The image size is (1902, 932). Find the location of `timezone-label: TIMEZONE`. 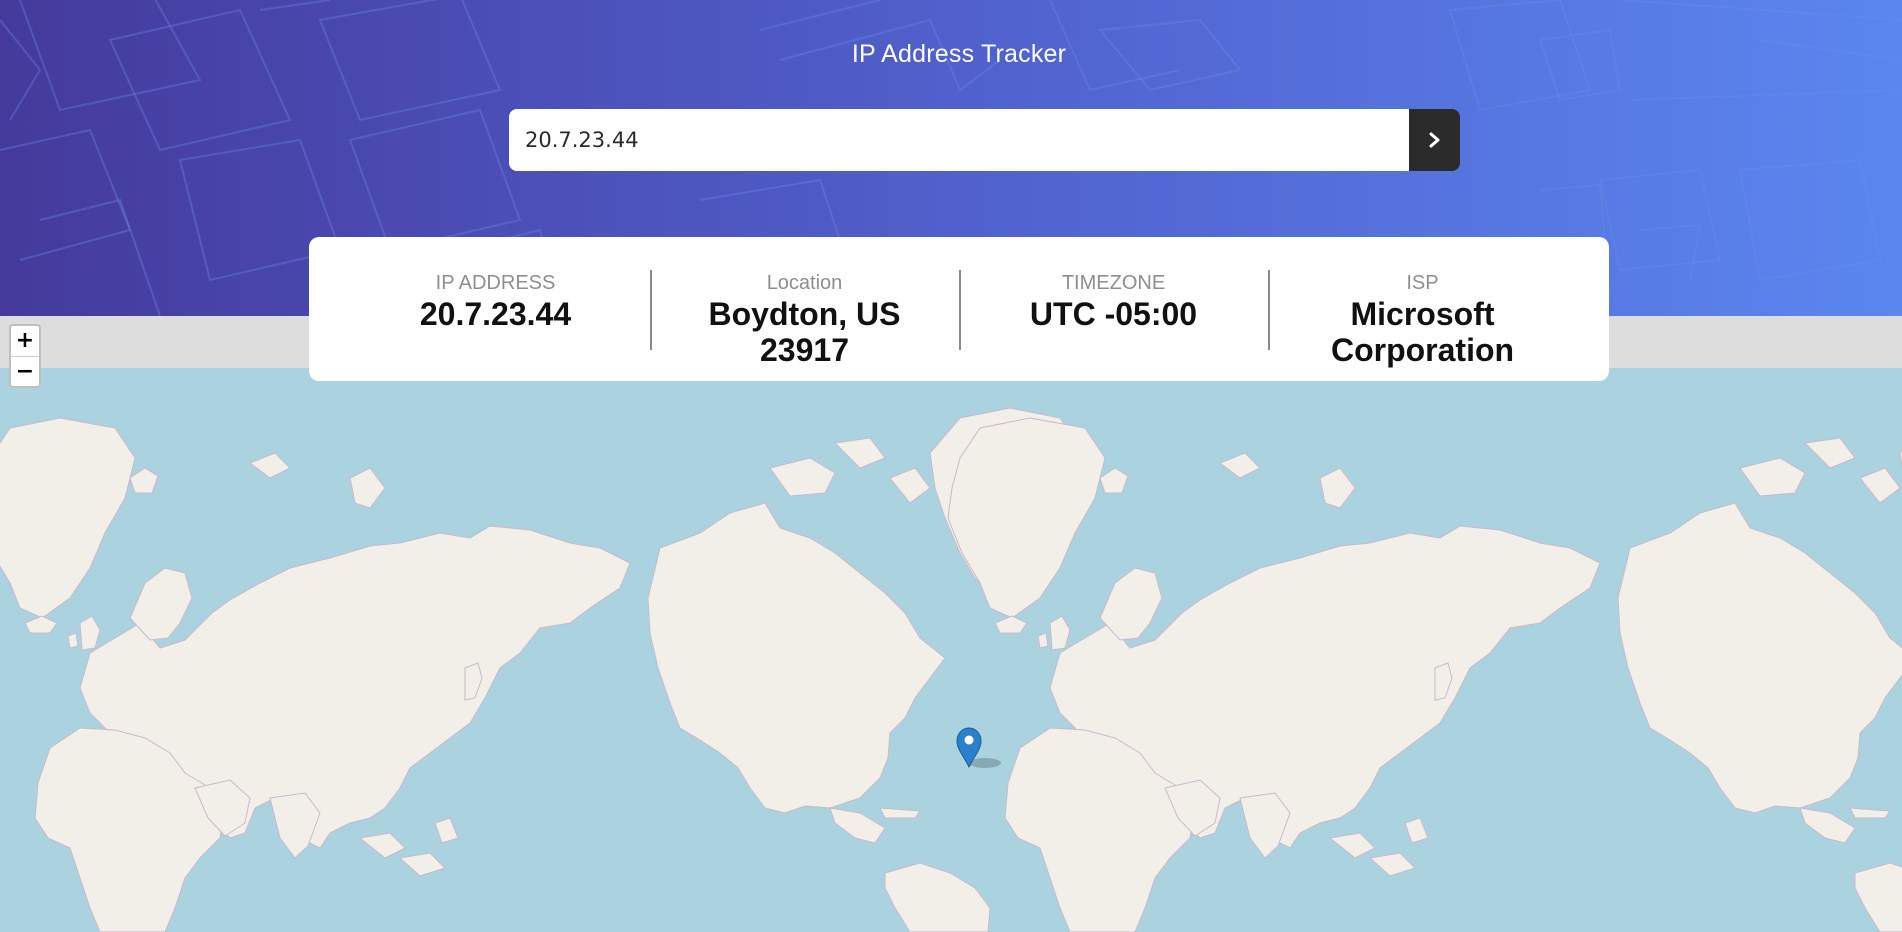

timezone-label: TIMEZONE is located at coordinates (1113, 283).